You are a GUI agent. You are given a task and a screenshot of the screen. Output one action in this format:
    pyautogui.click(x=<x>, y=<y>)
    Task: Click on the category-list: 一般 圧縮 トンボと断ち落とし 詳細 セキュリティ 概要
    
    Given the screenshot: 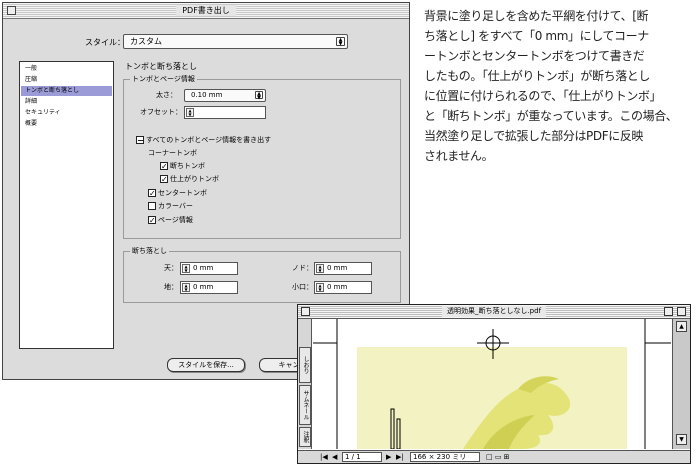 What is the action you would take?
    pyautogui.click(x=66, y=205)
    